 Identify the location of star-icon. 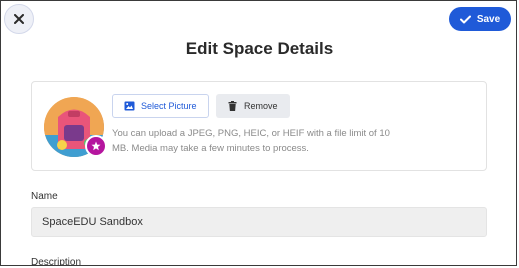
(96, 146).